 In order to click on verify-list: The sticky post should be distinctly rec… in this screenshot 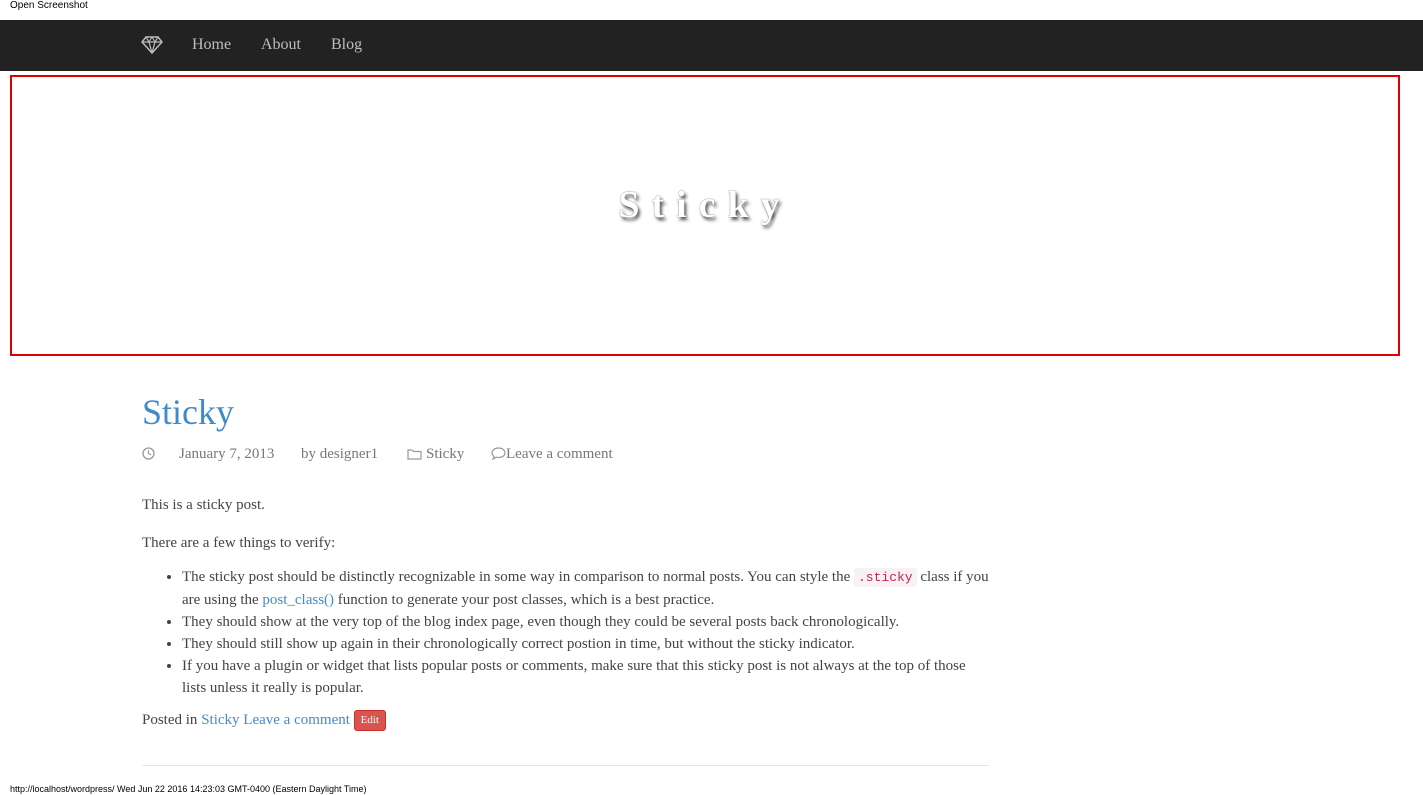, I will do `click(565, 632)`.